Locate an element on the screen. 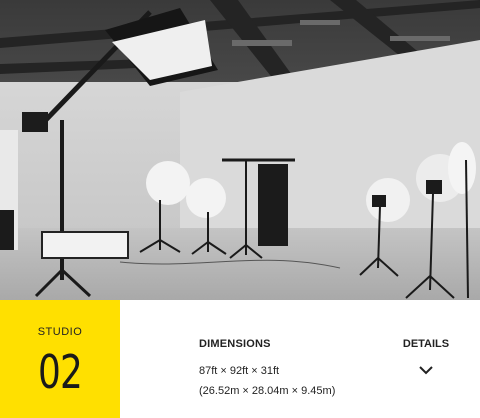 This screenshot has height=418, width=480. studio-label: STUDIO is located at coordinates (60, 332).